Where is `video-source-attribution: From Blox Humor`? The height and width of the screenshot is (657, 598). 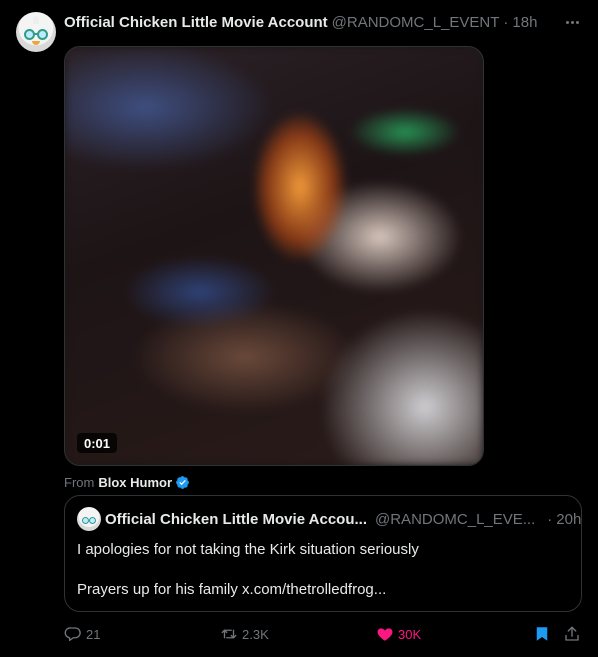 video-source-attribution: From Blox Humor is located at coordinates (127, 482).